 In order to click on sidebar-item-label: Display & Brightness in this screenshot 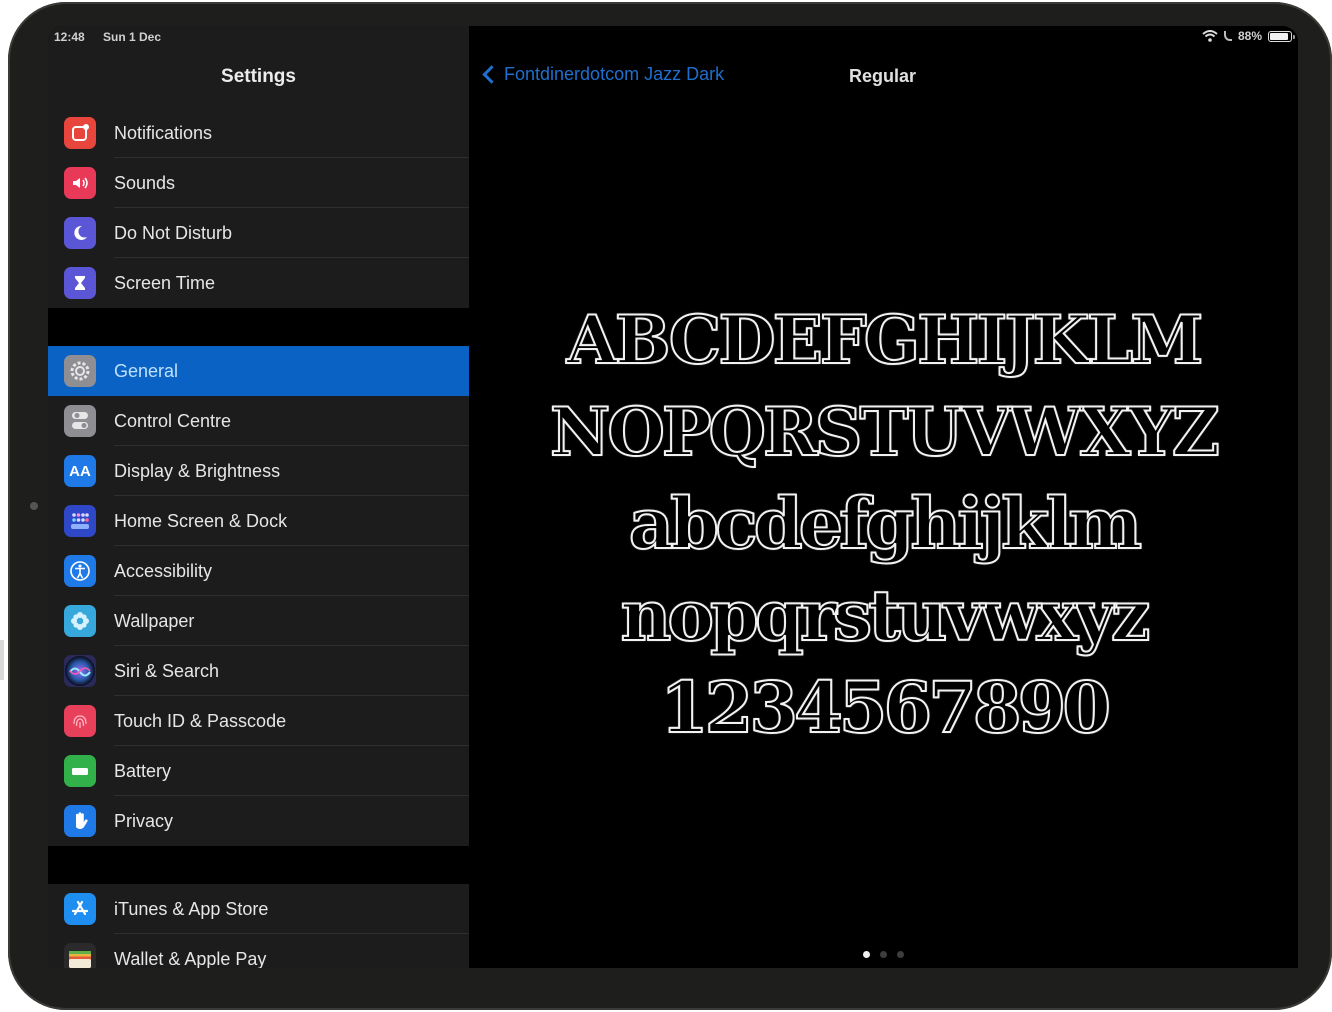, I will do `click(197, 470)`.